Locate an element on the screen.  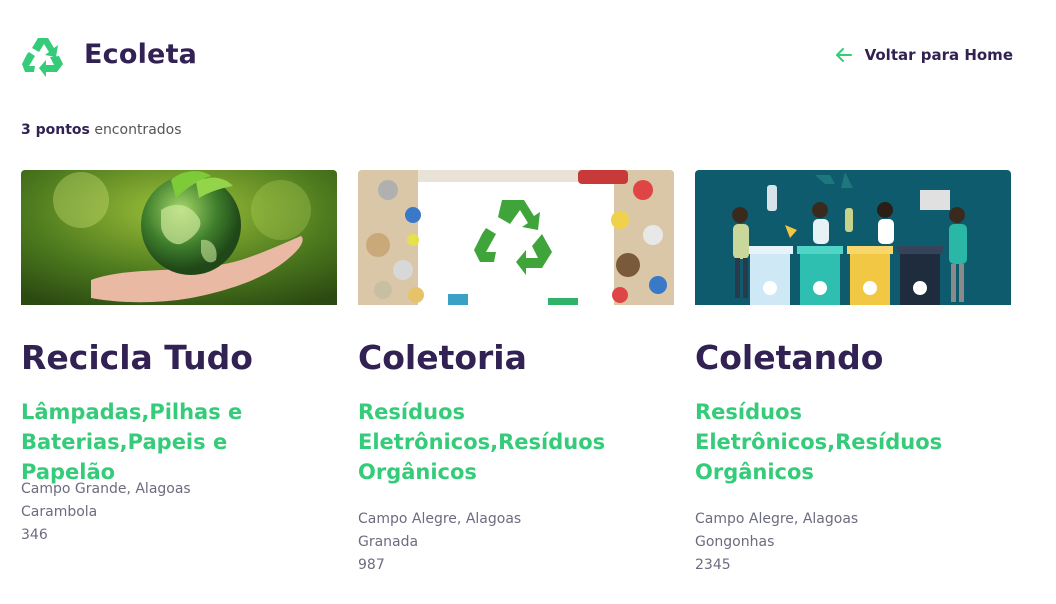
point-image-people-recycling-bins is located at coordinates (853, 237).